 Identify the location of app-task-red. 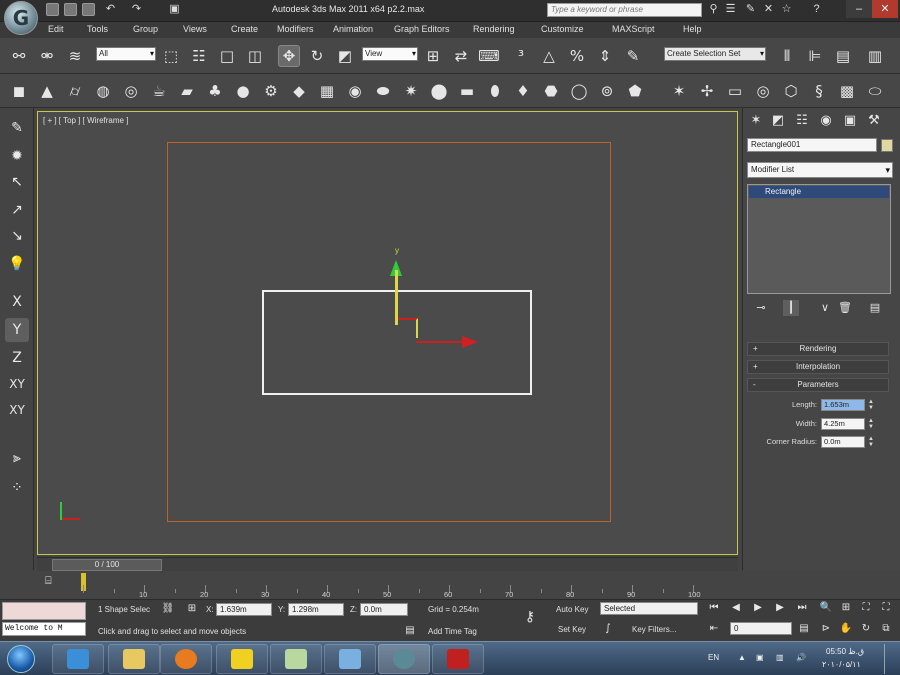
(458, 659).